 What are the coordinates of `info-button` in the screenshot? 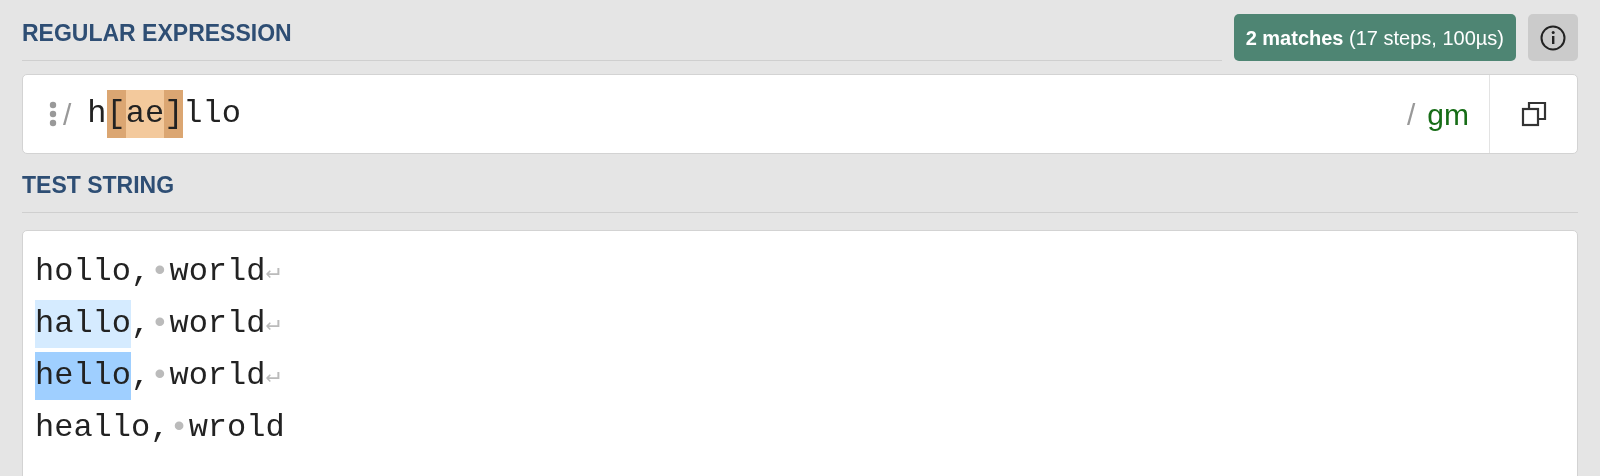 It's located at (1553, 37).